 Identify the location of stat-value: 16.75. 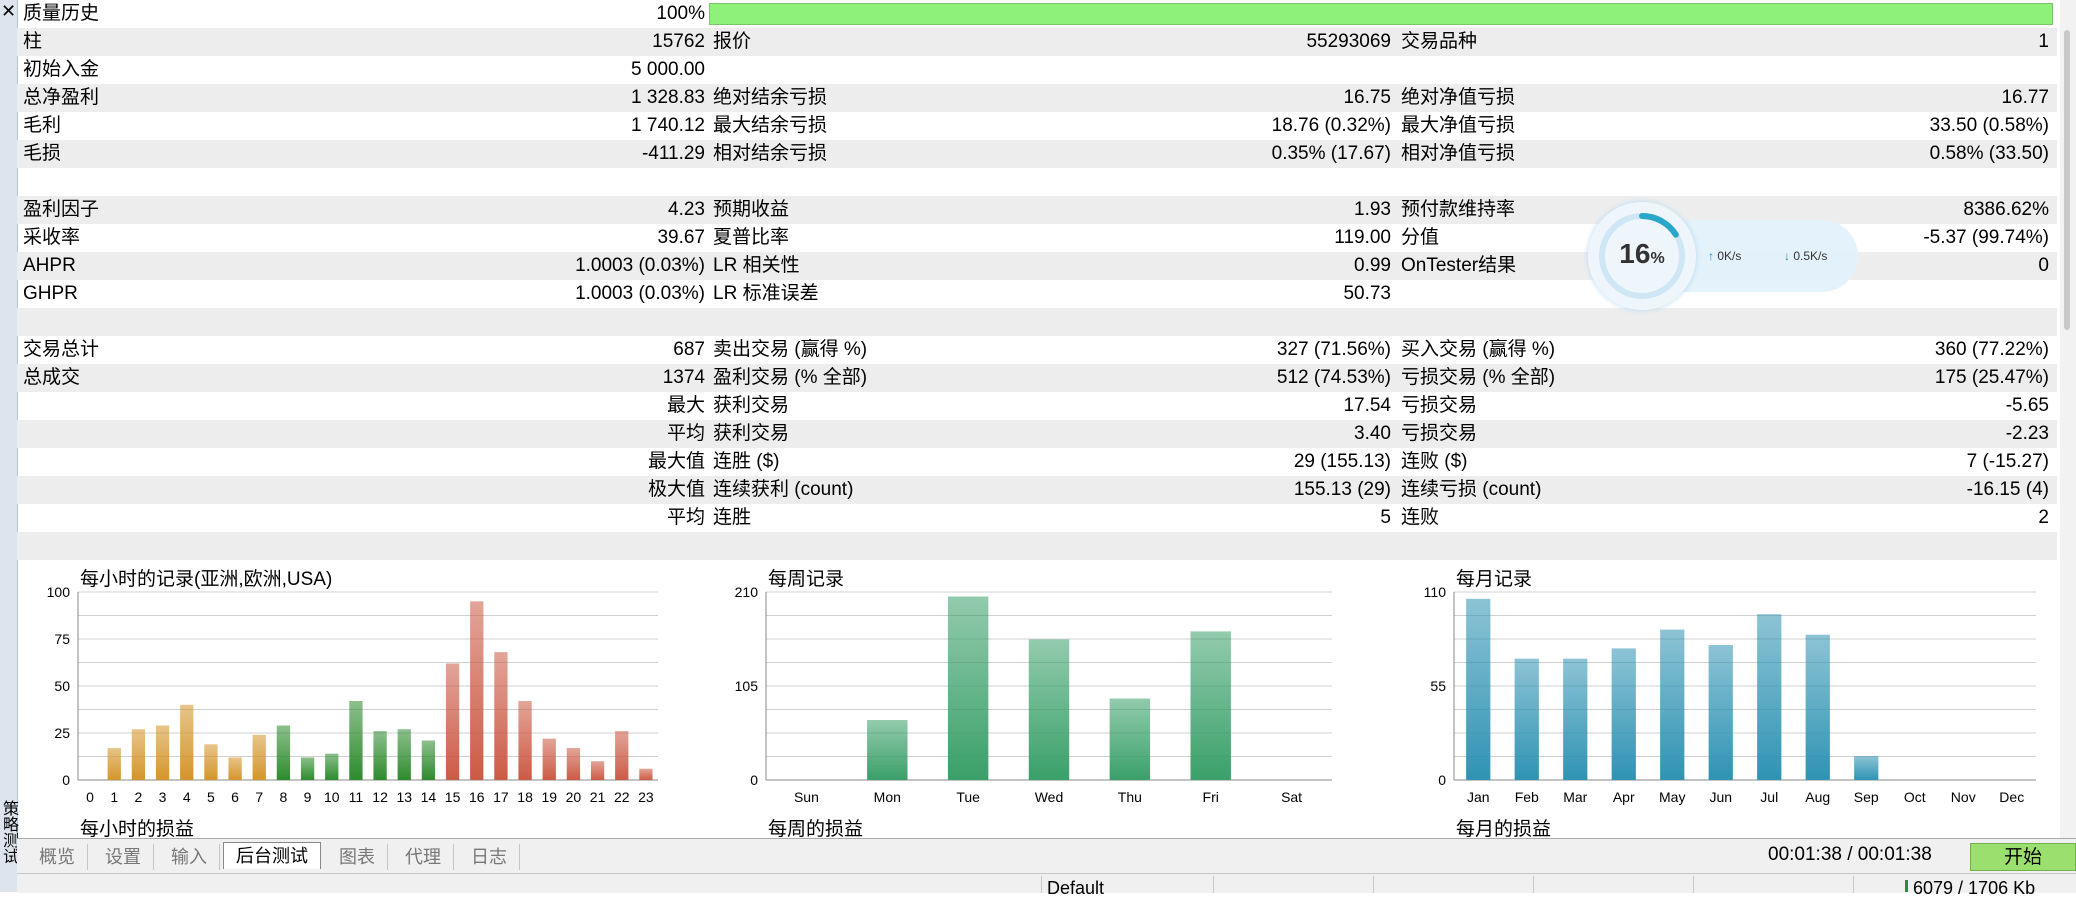
(1367, 97).